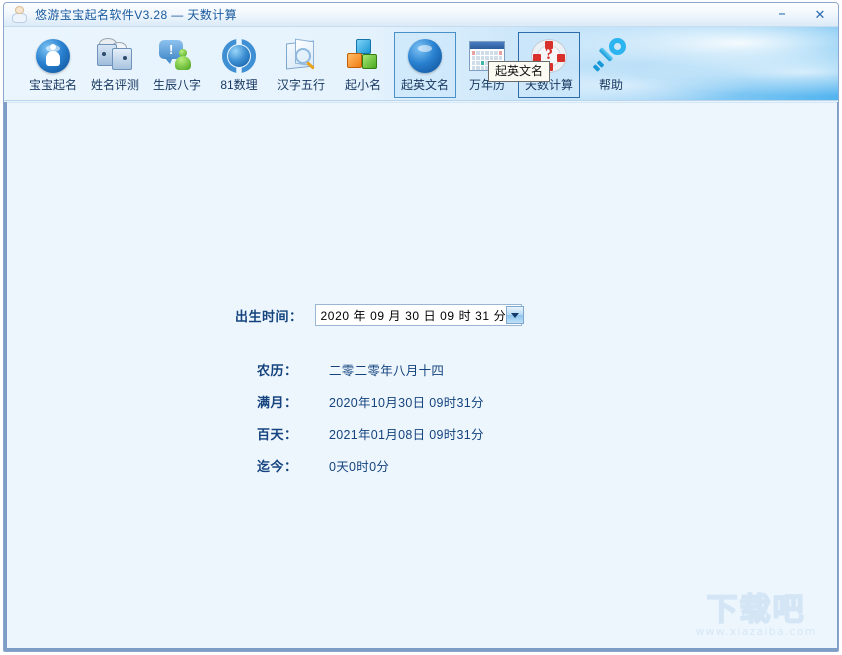 This screenshot has height=655, width=842. I want to click on toolbar-label: 汉字五行, so click(300, 85).